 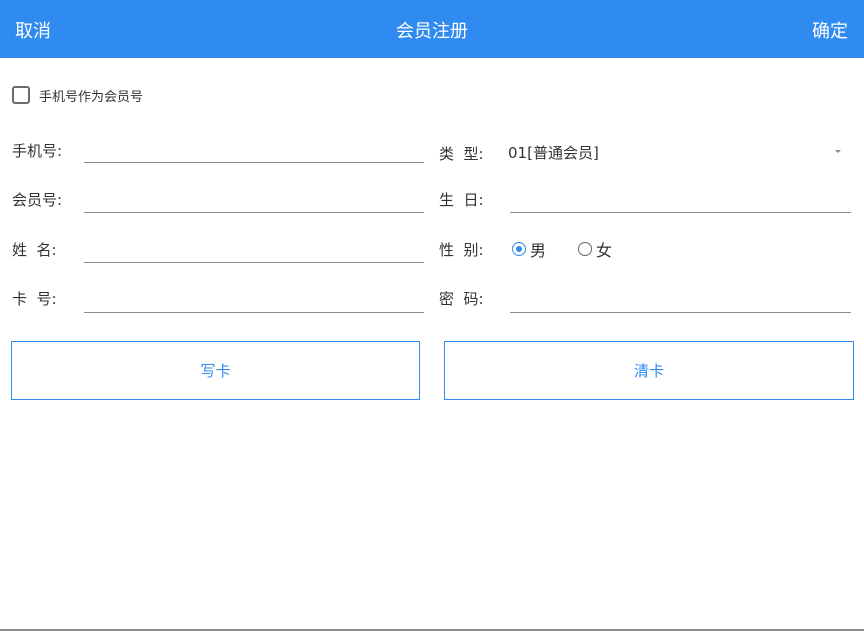 I want to click on birthday-input, so click(x=680, y=198).